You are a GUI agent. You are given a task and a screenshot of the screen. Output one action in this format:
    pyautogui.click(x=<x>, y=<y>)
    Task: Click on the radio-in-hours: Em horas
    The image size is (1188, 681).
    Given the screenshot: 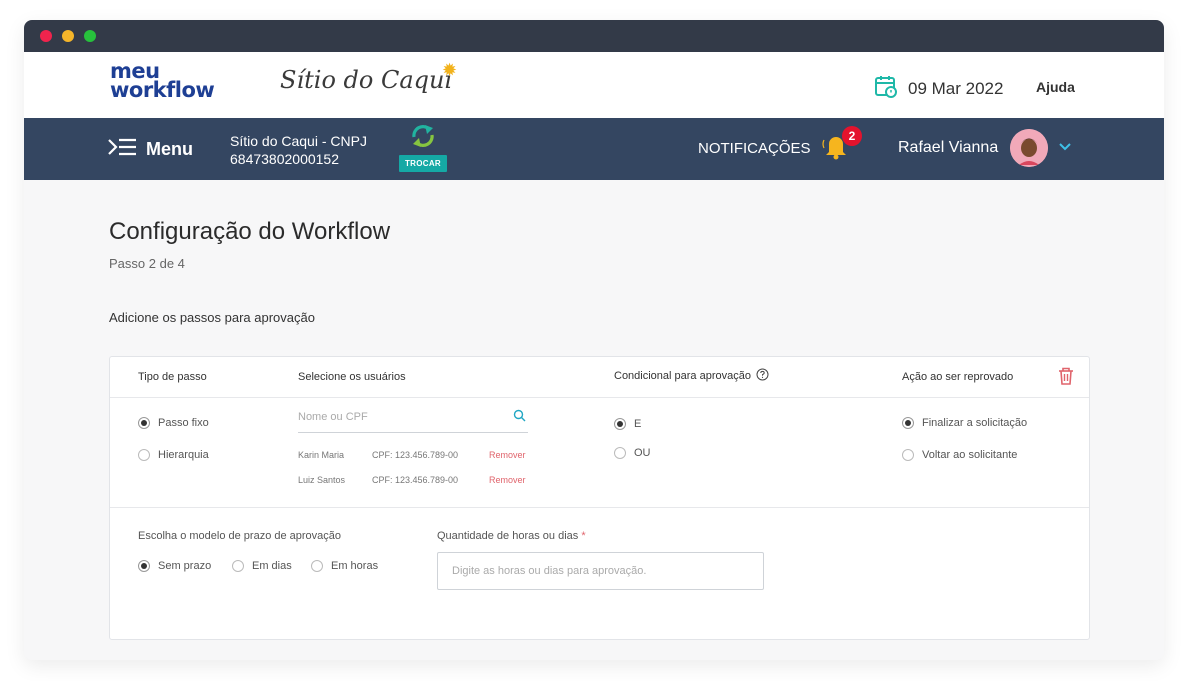 What is the action you would take?
    pyautogui.click(x=344, y=566)
    